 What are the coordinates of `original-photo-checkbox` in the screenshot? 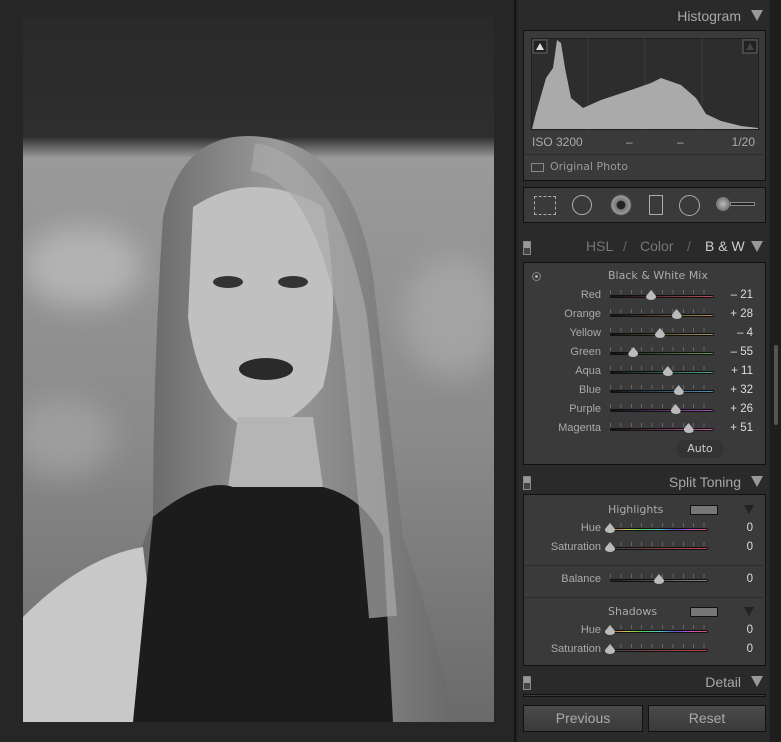 It's located at (537, 167).